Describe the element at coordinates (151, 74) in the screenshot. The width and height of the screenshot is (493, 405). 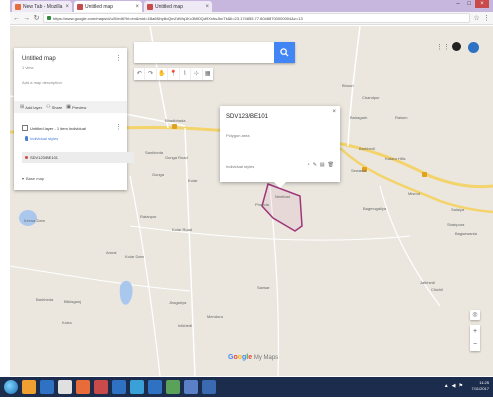
I see `redo-icon: ↷` at that location.